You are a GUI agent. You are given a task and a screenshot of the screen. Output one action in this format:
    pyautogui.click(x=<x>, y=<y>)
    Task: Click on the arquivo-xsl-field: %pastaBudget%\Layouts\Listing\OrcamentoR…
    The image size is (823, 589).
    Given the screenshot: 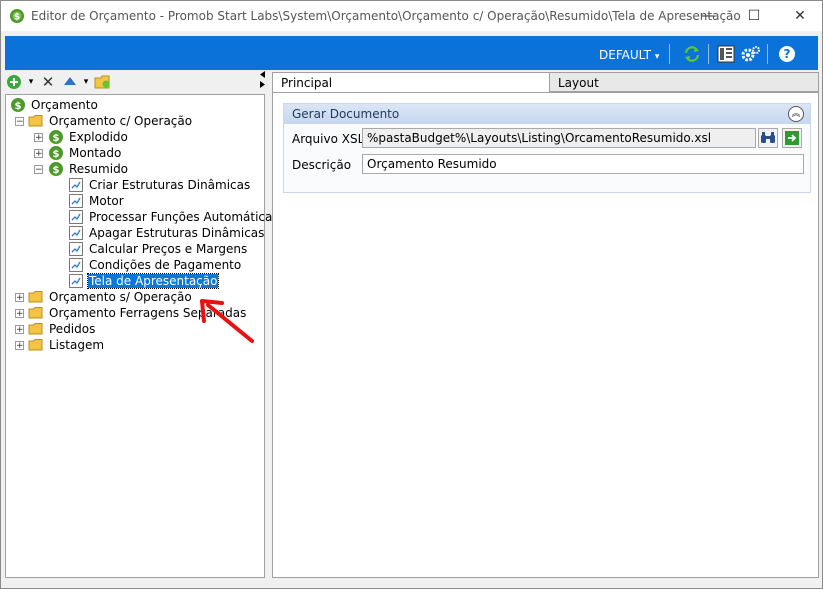 What is the action you would take?
    pyautogui.click(x=559, y=138)
    